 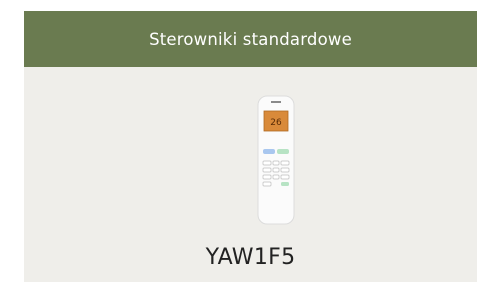 I want to click on card-title: Sterowniki standardowe, so click(x=250, y=39).